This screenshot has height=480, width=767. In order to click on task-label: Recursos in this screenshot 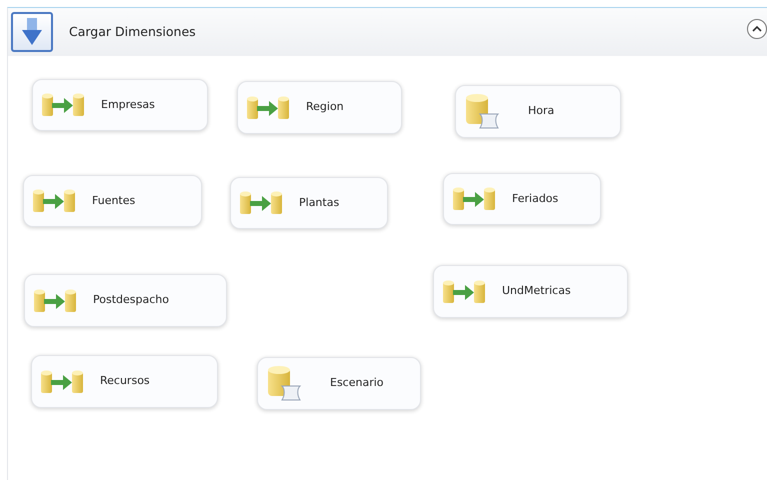, I will do `click(125, 381)`.